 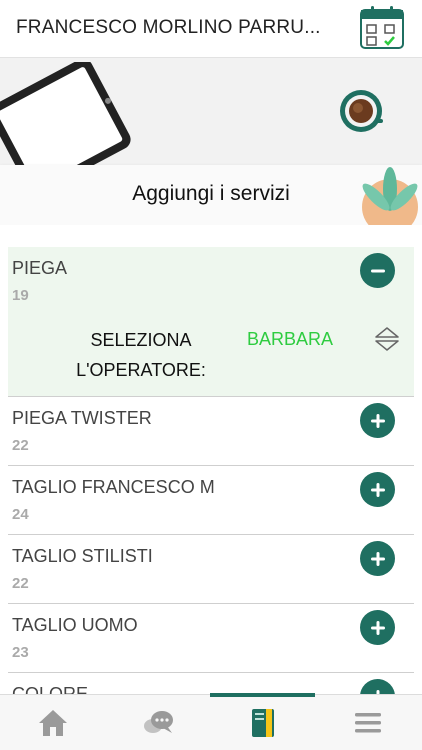 What do you see at coordinates (389, 194) in the screenshot?
I see `plant-illustration-icon` at bounding box center [389, 194].